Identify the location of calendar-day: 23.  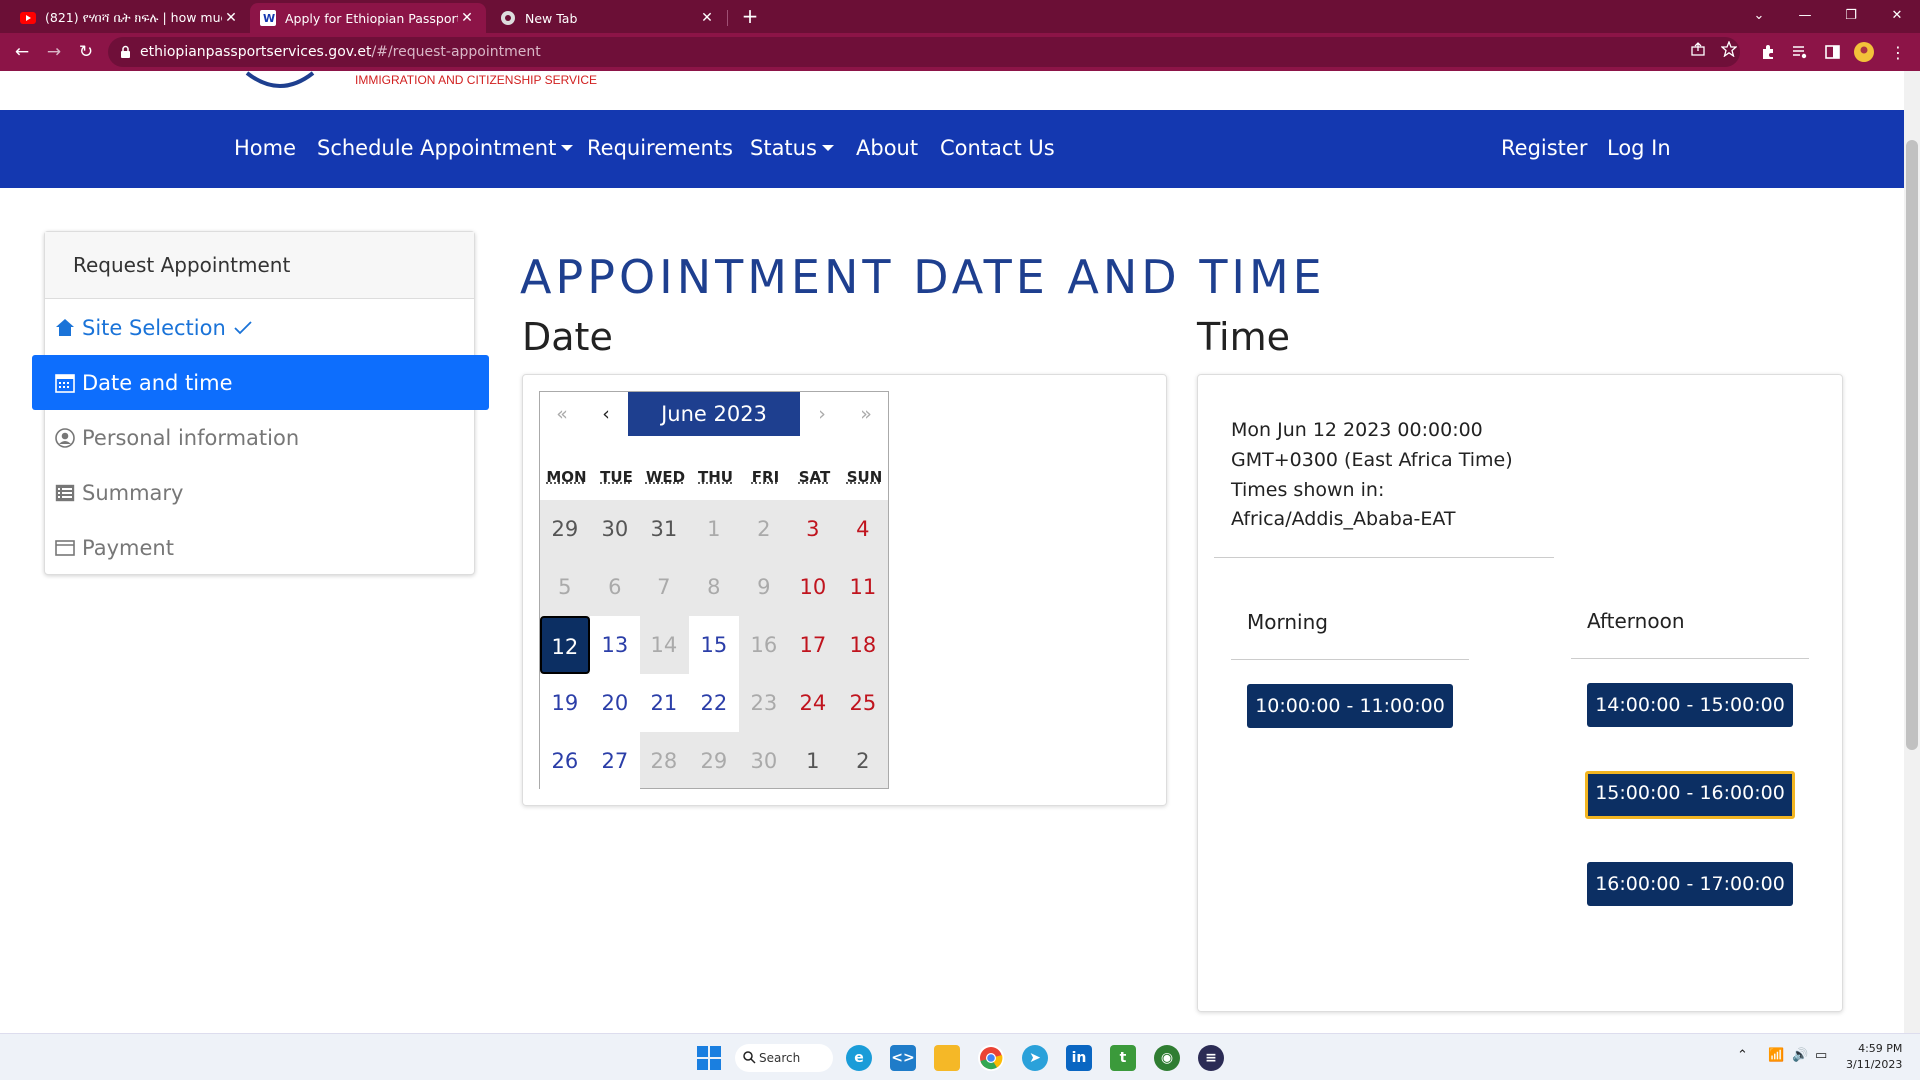
(764, 703).